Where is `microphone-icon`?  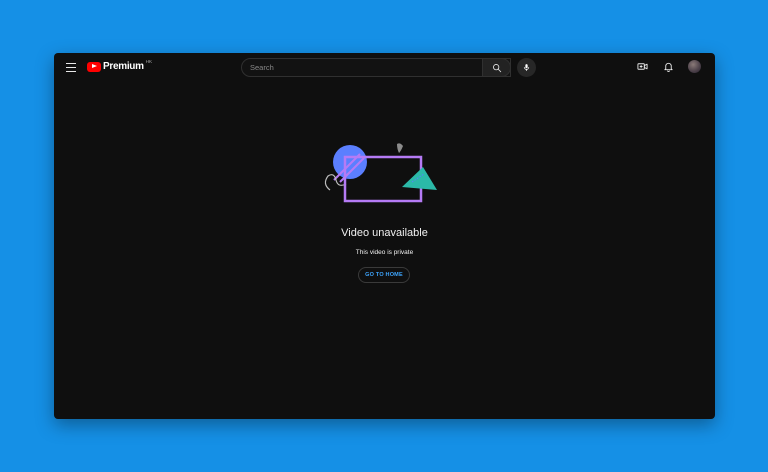
microphone-icon is located at coordinates (526, 67).